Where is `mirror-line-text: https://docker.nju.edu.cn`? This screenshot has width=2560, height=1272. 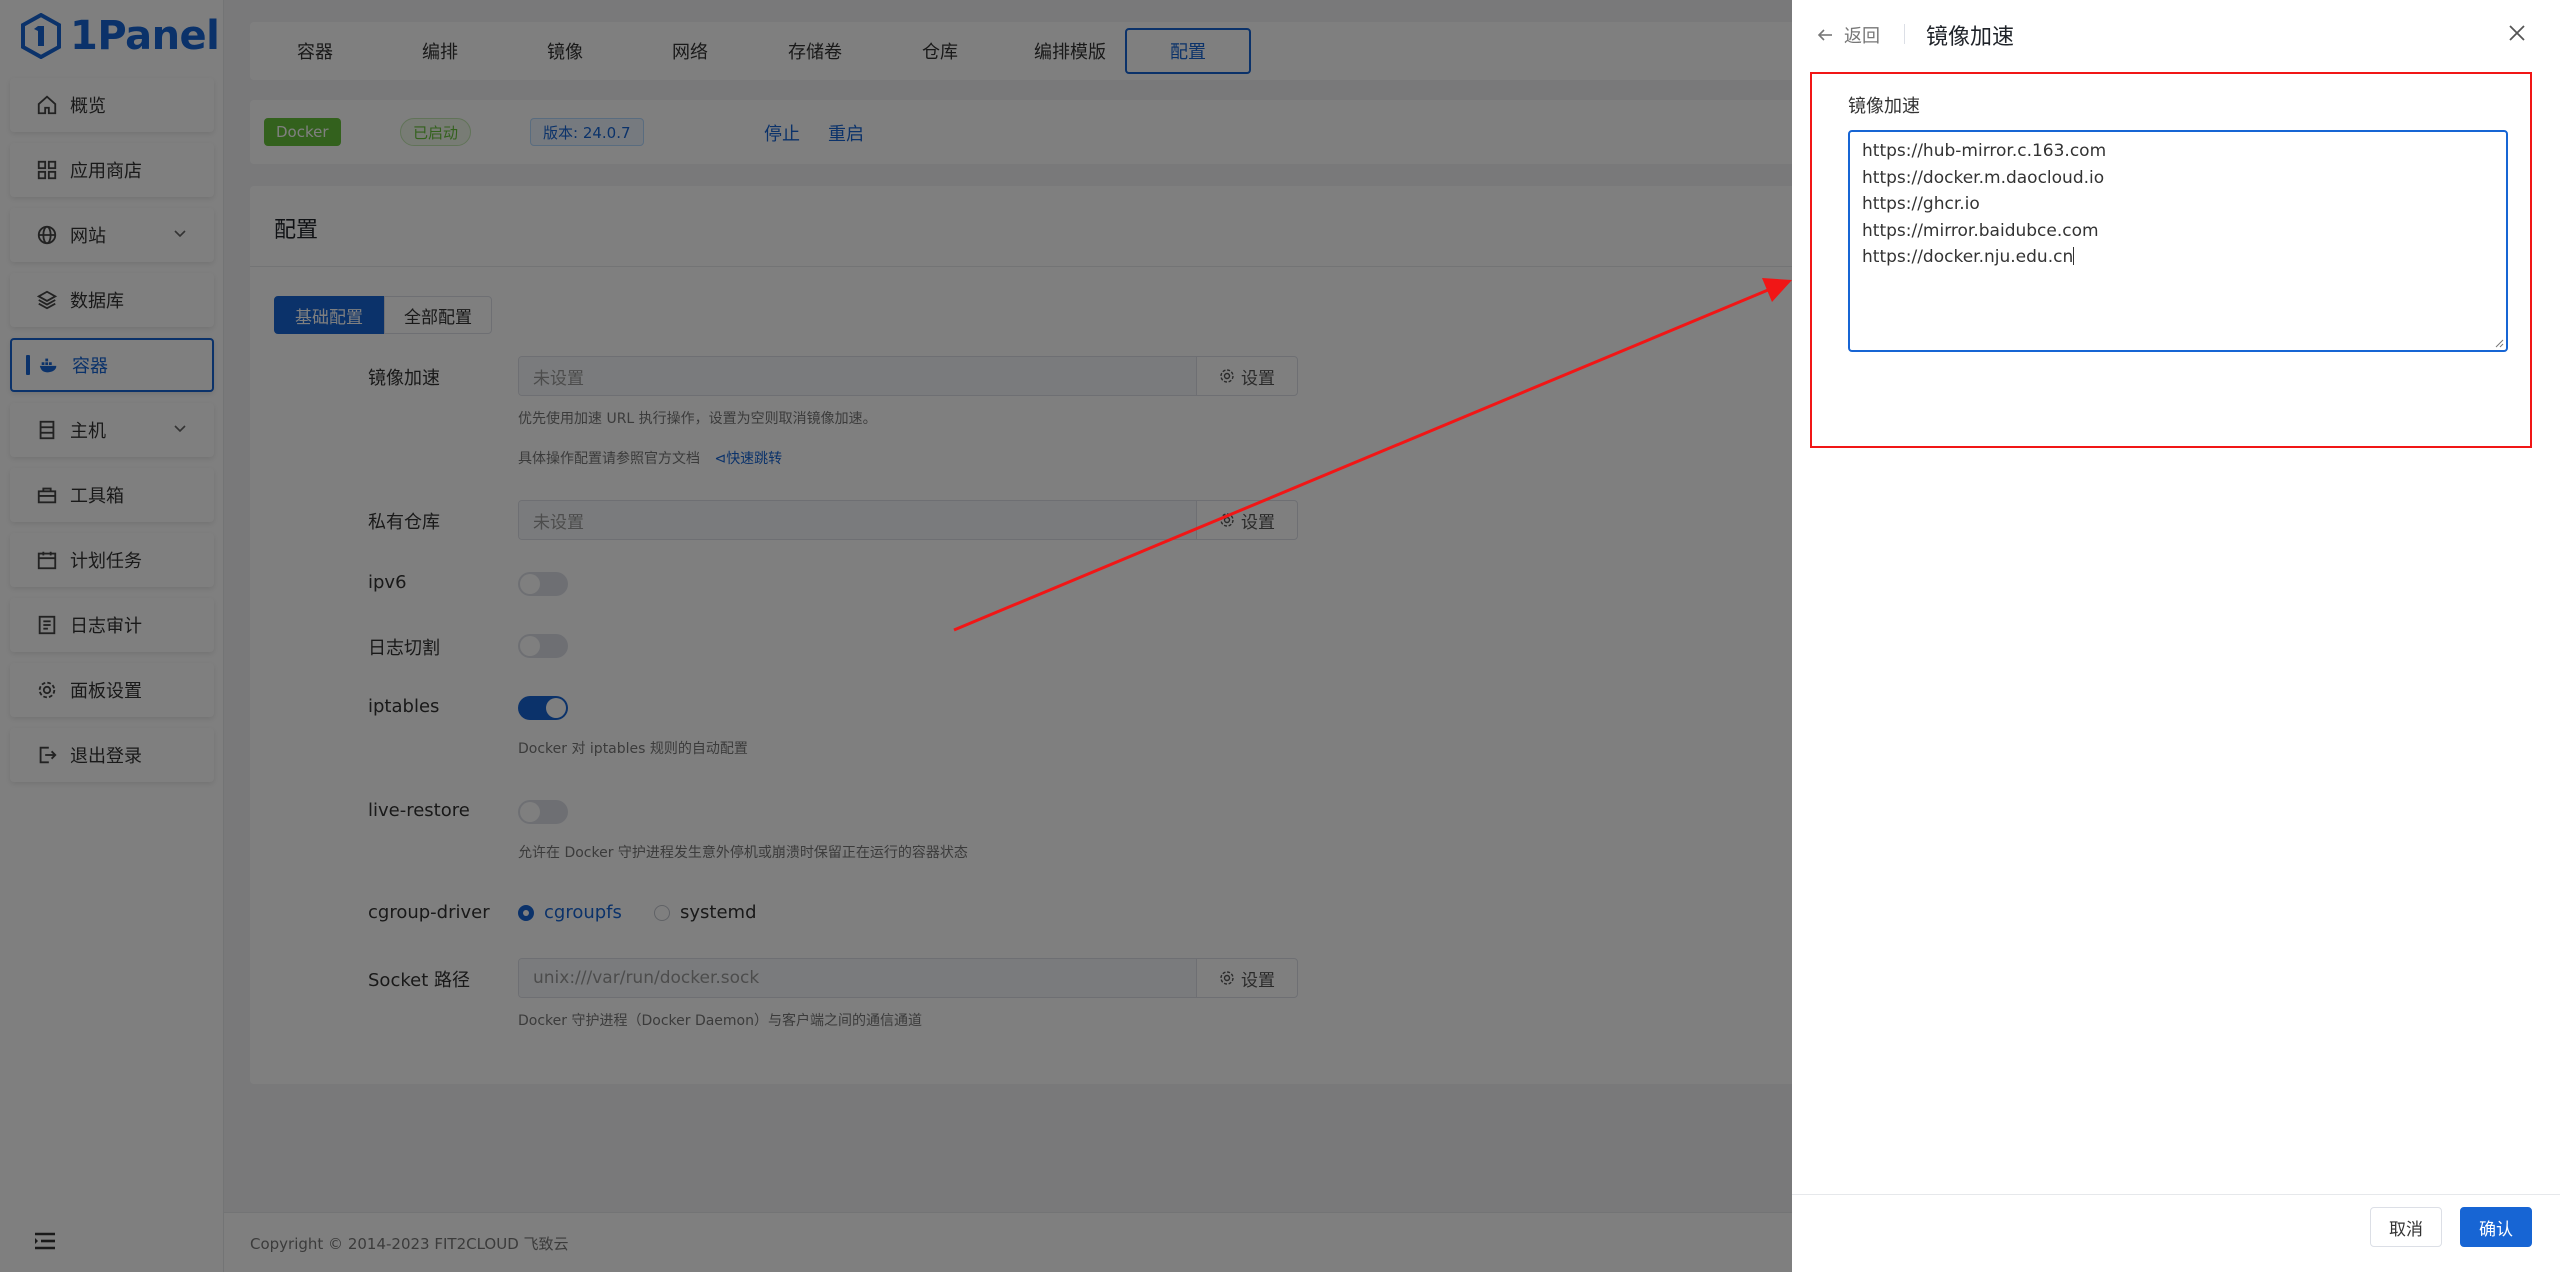 mirror-line-text: https://docker.nju.edu.cn is located at coordinates (1968, 257).